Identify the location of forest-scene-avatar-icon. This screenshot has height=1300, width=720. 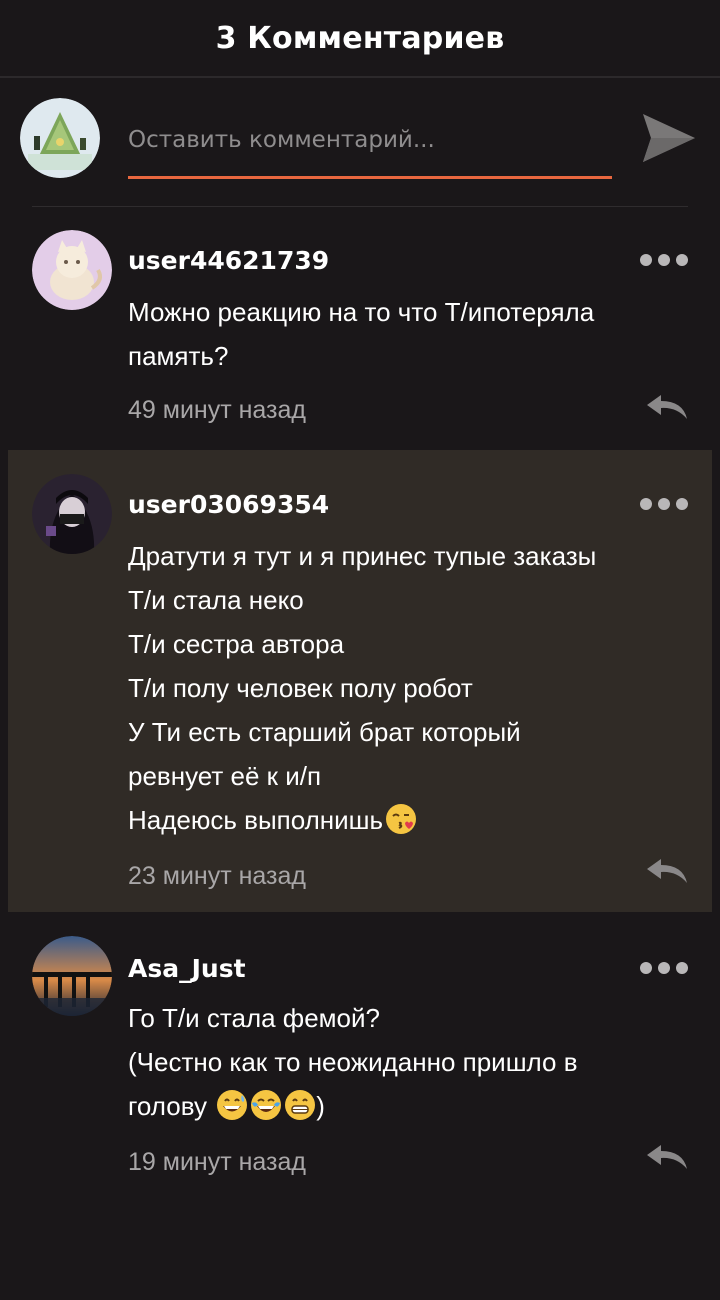
(60, 138).